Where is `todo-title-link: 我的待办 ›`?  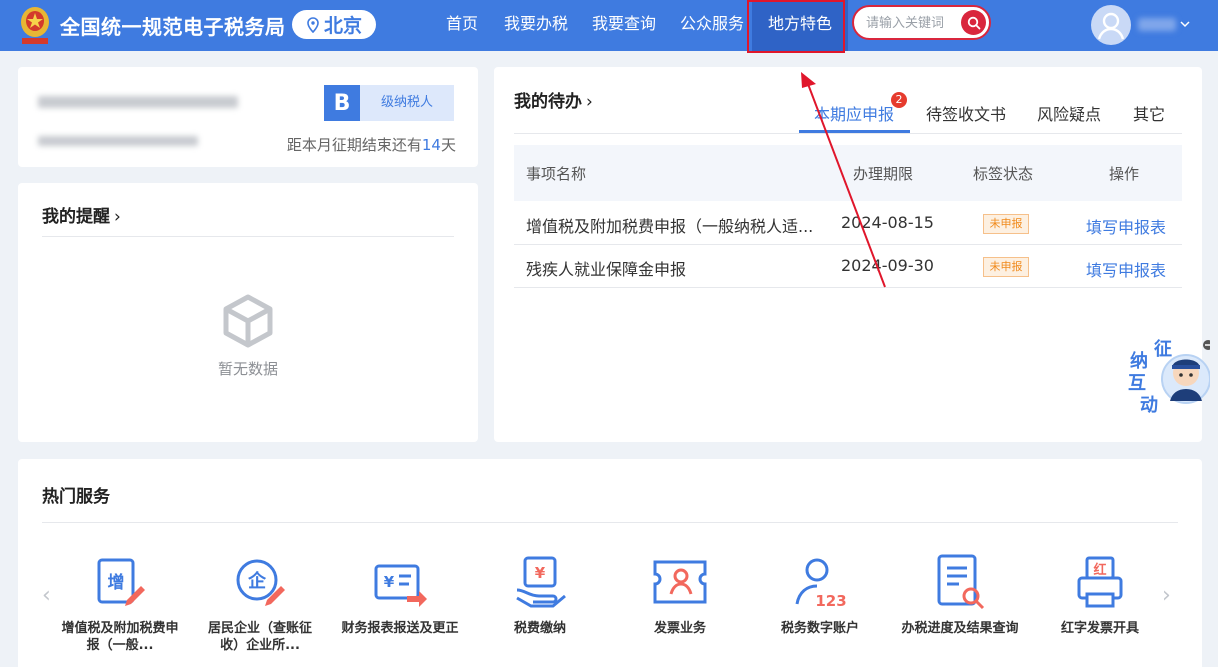
todo-title-link: 我的待办 › is located at coordinates (553, 99).